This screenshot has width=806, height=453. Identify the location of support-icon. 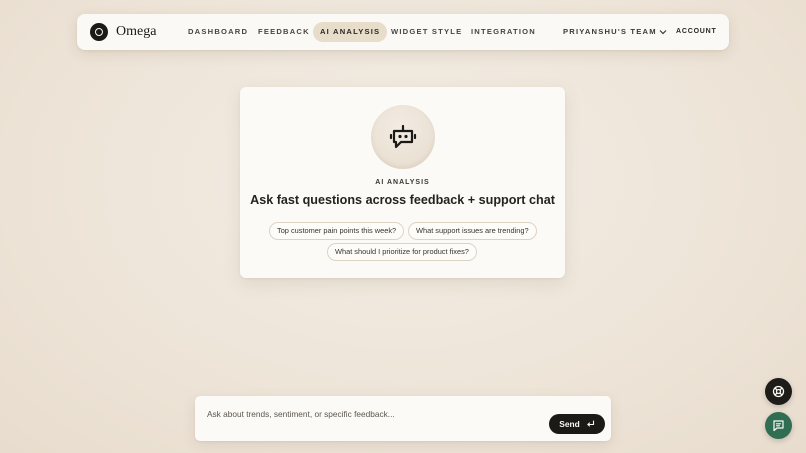
(778, 391).